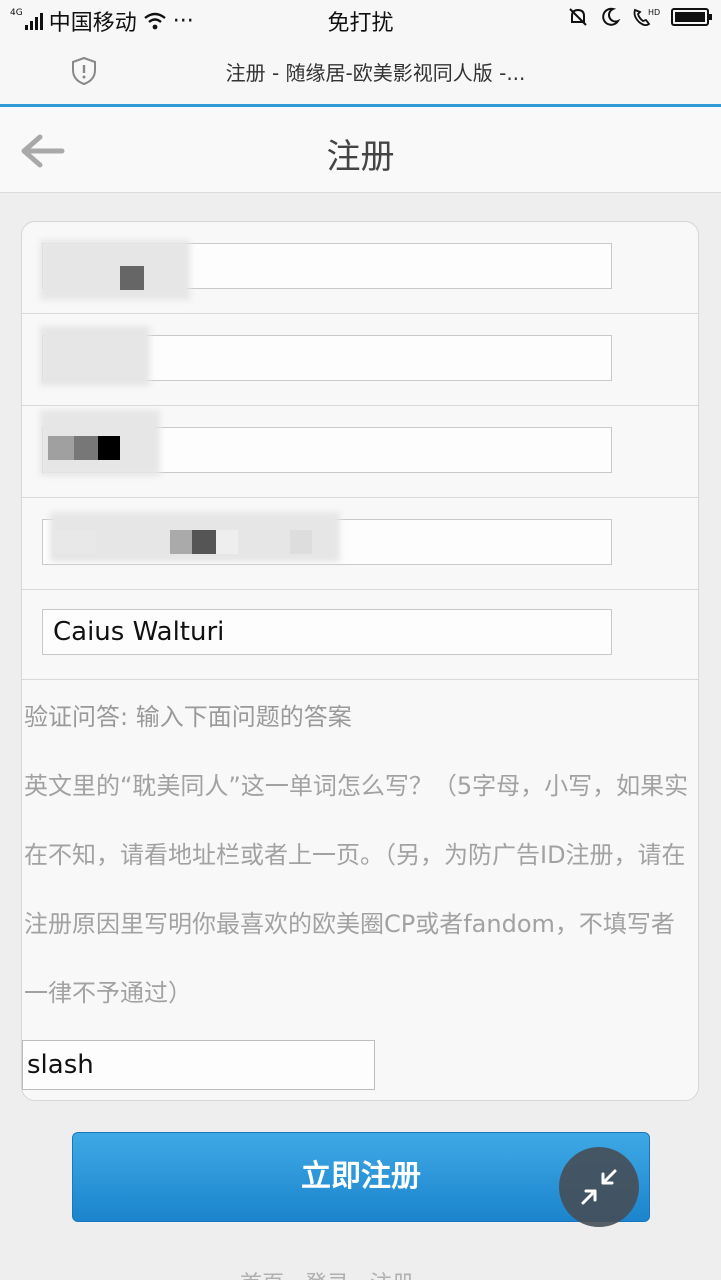 The width and height of the screenshot is (721, 1280). Describe the element at coordinates (198, 1065) in the screenshot. I see `verify-answer-field: slash` at that location.